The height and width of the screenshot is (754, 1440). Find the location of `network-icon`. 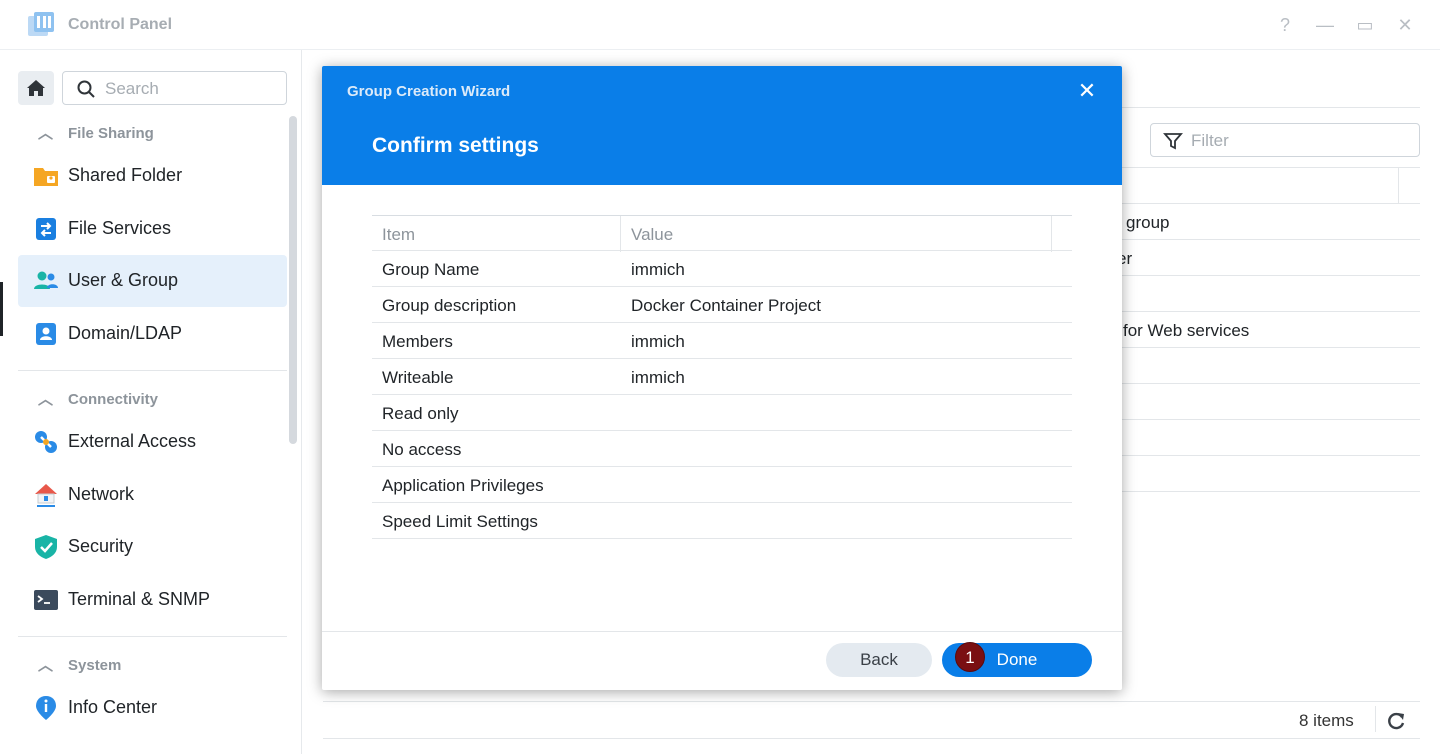

network-icon is located at coordinates (46, 495).